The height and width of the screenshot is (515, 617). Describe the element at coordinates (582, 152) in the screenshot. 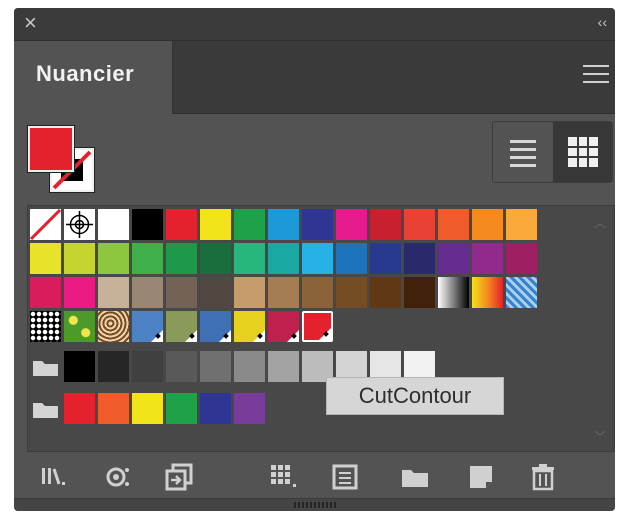

I see `grid-view-icon` at that location.